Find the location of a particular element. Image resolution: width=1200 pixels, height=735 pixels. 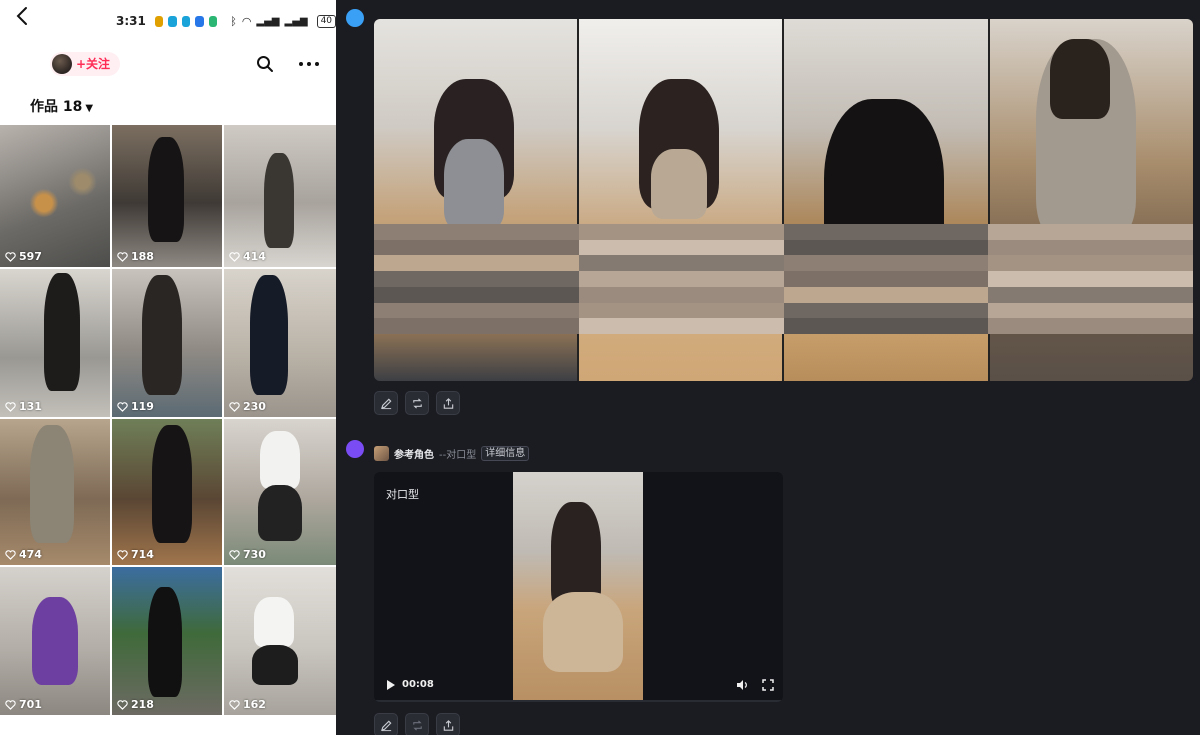

app-icon is located at coordinates (172, 21).